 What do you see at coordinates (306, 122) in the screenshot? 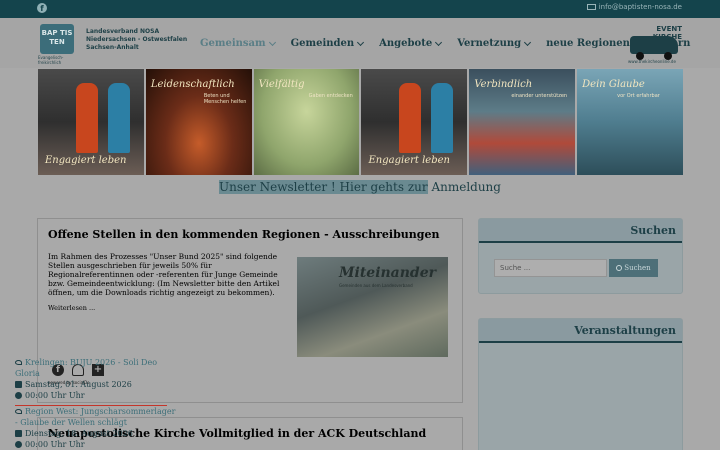
I see `banner-tile-3: Vielfältig Gaben entdecken` at bounding box center [306, 122].